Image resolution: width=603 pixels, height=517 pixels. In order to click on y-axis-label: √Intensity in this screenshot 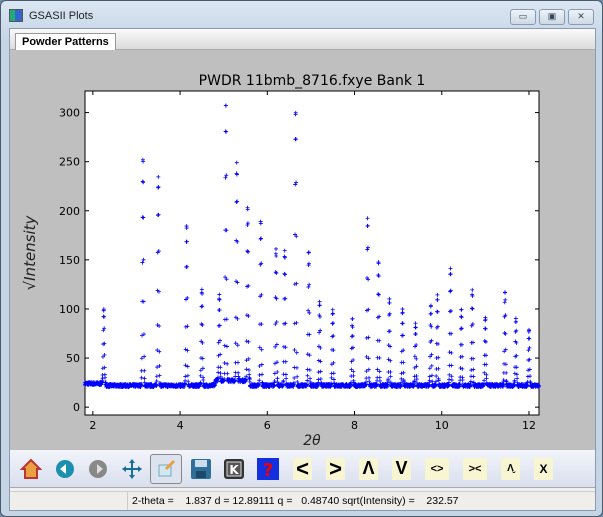, I will do `click(30, 252)`.